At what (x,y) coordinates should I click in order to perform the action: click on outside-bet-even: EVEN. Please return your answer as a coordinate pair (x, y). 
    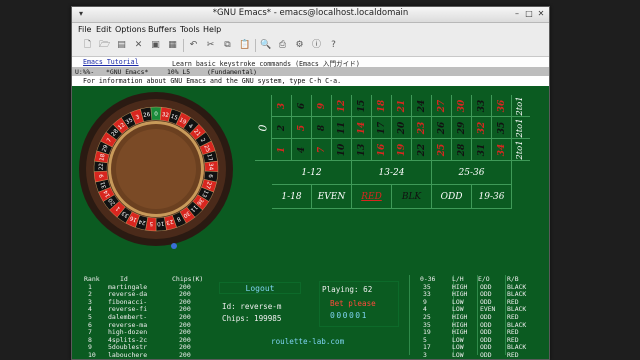
    Looking at the image, I should click on (332, 197).